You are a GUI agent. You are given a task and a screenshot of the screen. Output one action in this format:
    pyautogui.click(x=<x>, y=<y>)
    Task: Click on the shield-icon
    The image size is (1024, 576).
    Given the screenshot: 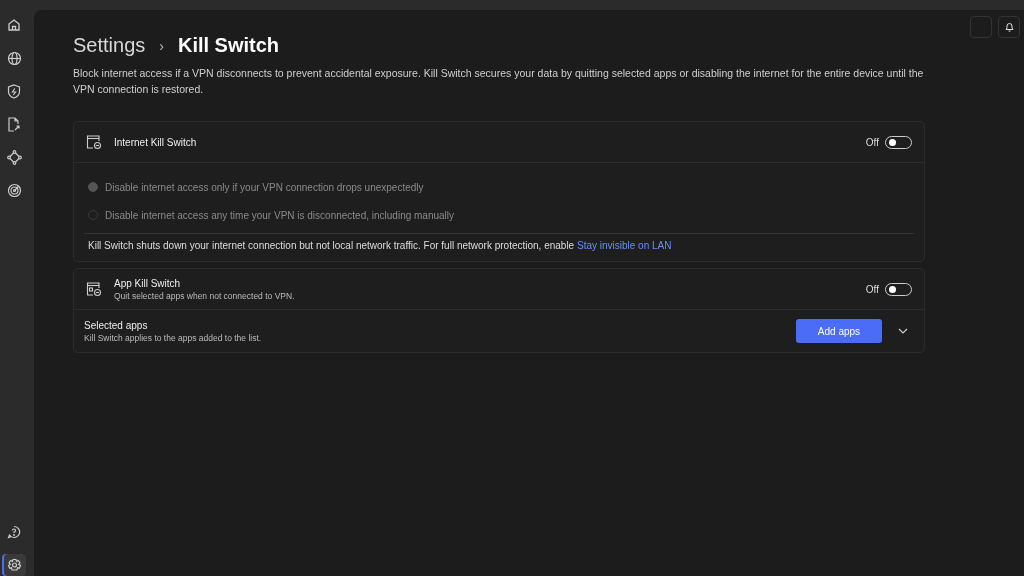 What is the action you would take?
    pyautogui.click(x=14, y=91)
    